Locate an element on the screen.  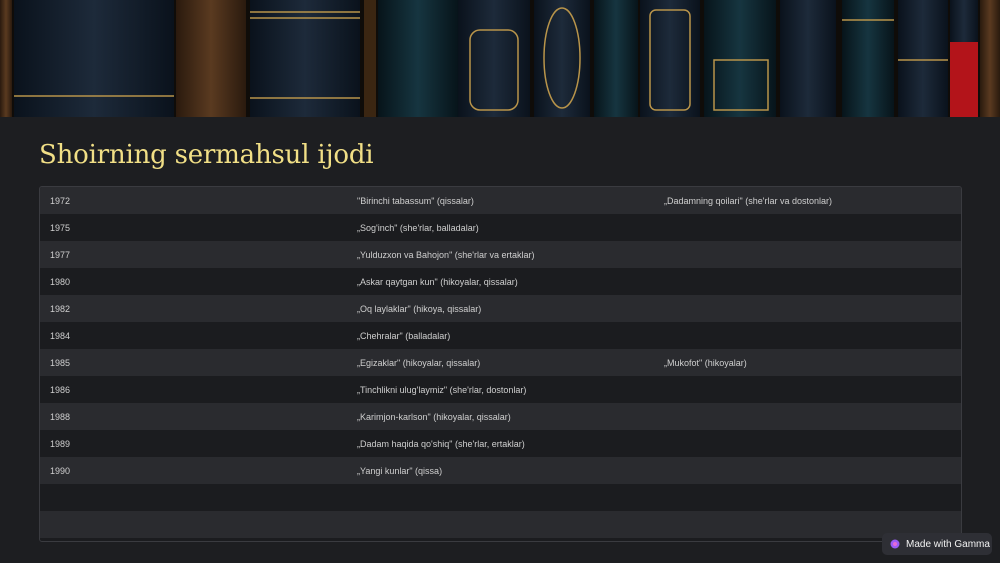
work-cell-1: "Birinchi tabassum" (qissalar) is located at coordinates (415, 200).